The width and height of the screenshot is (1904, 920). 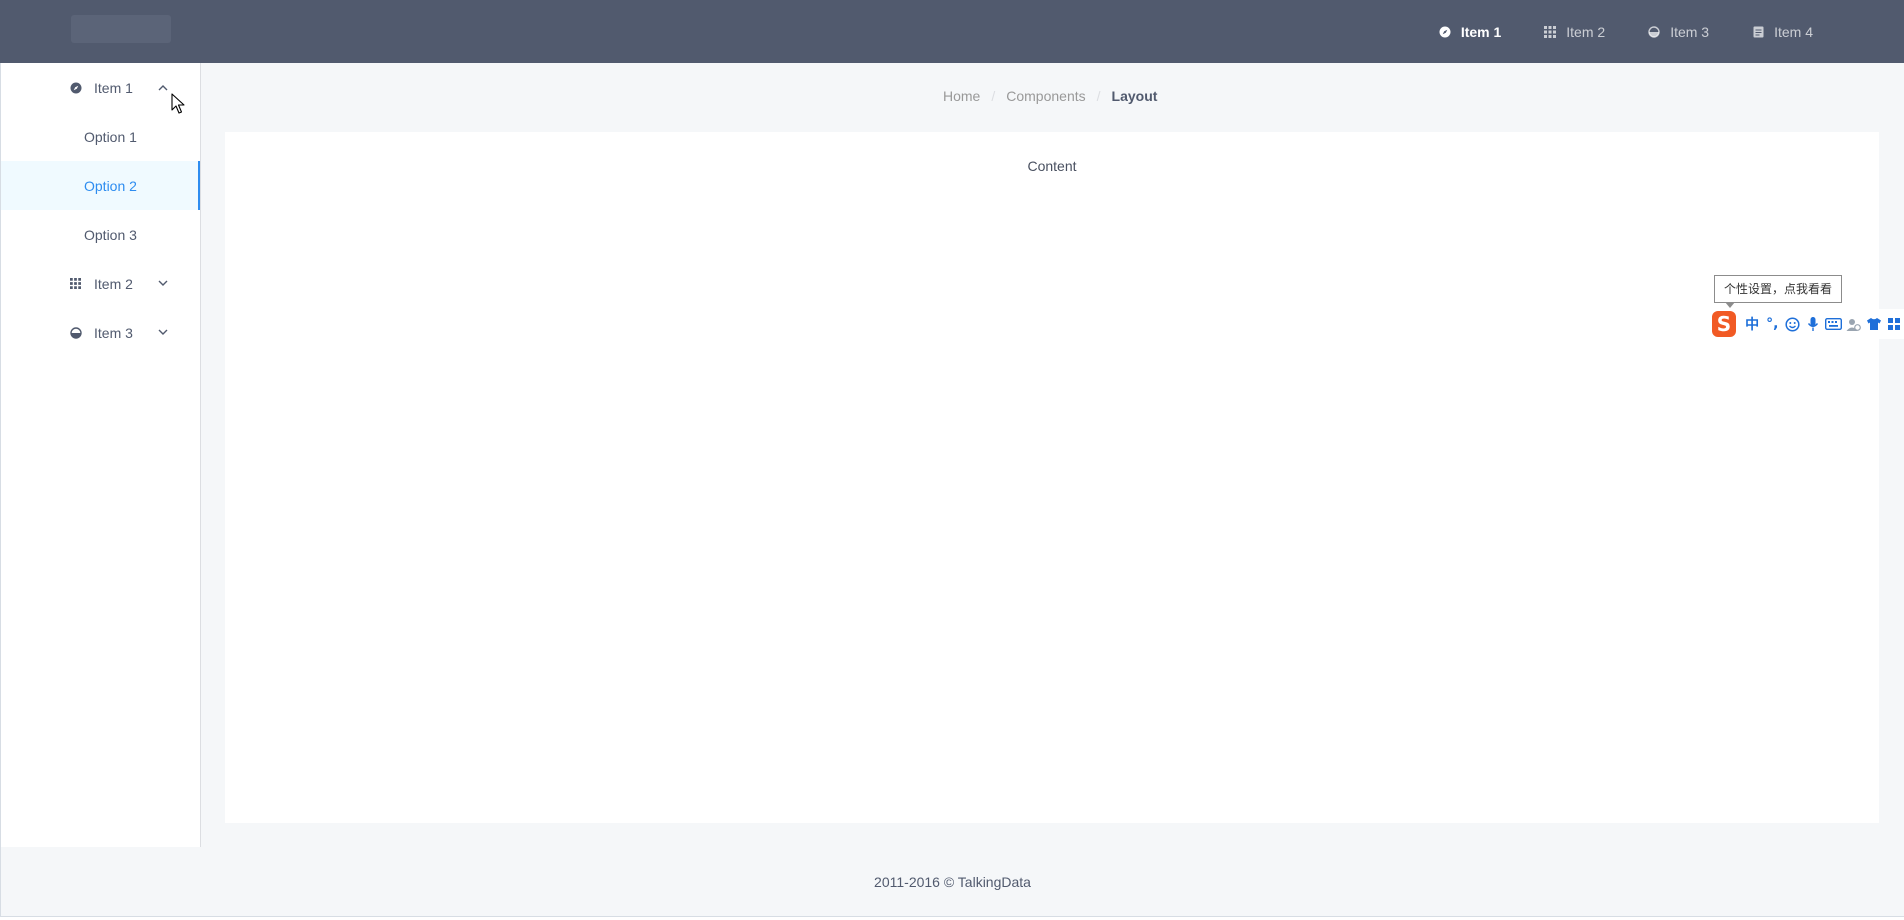 What do you see at coordinates (1045, 96) in the screenshot?
I see `breadcrumb-components: Components` at bounding box center [1045, 96].